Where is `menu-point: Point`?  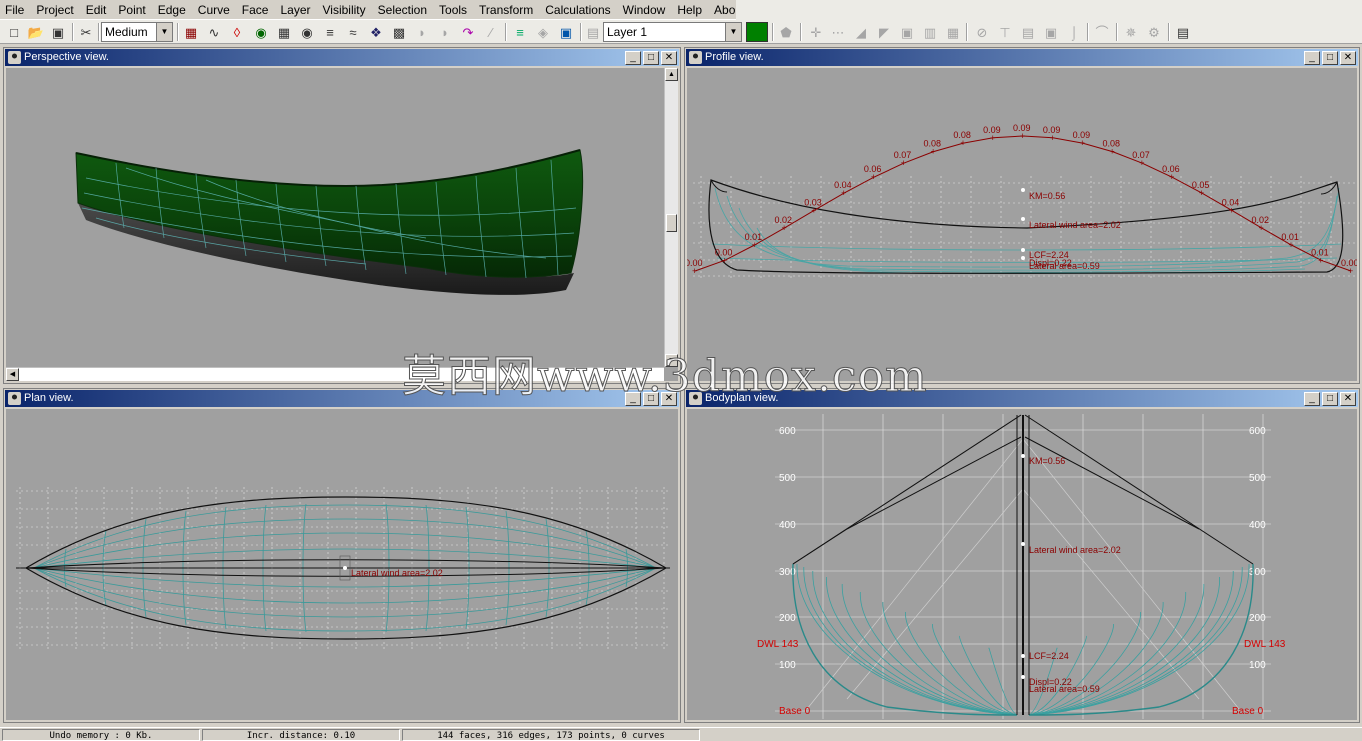 menu-point: Point is located at coordinates (131, 10).